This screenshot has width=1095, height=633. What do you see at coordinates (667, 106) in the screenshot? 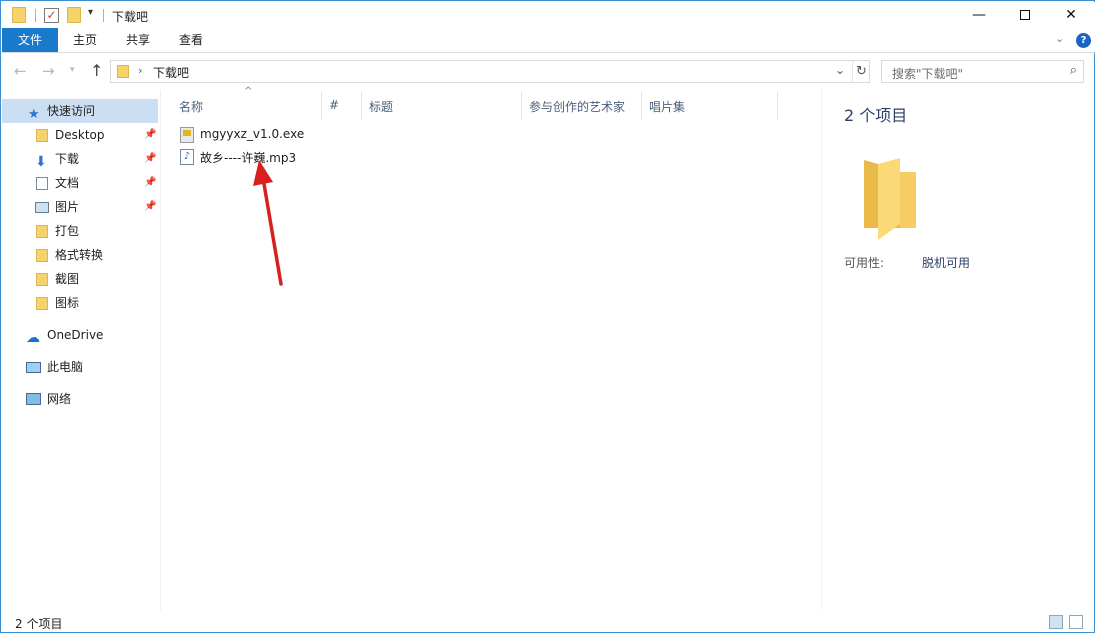
I see `column-album: 唱片集` at bounding box center [667, 106].